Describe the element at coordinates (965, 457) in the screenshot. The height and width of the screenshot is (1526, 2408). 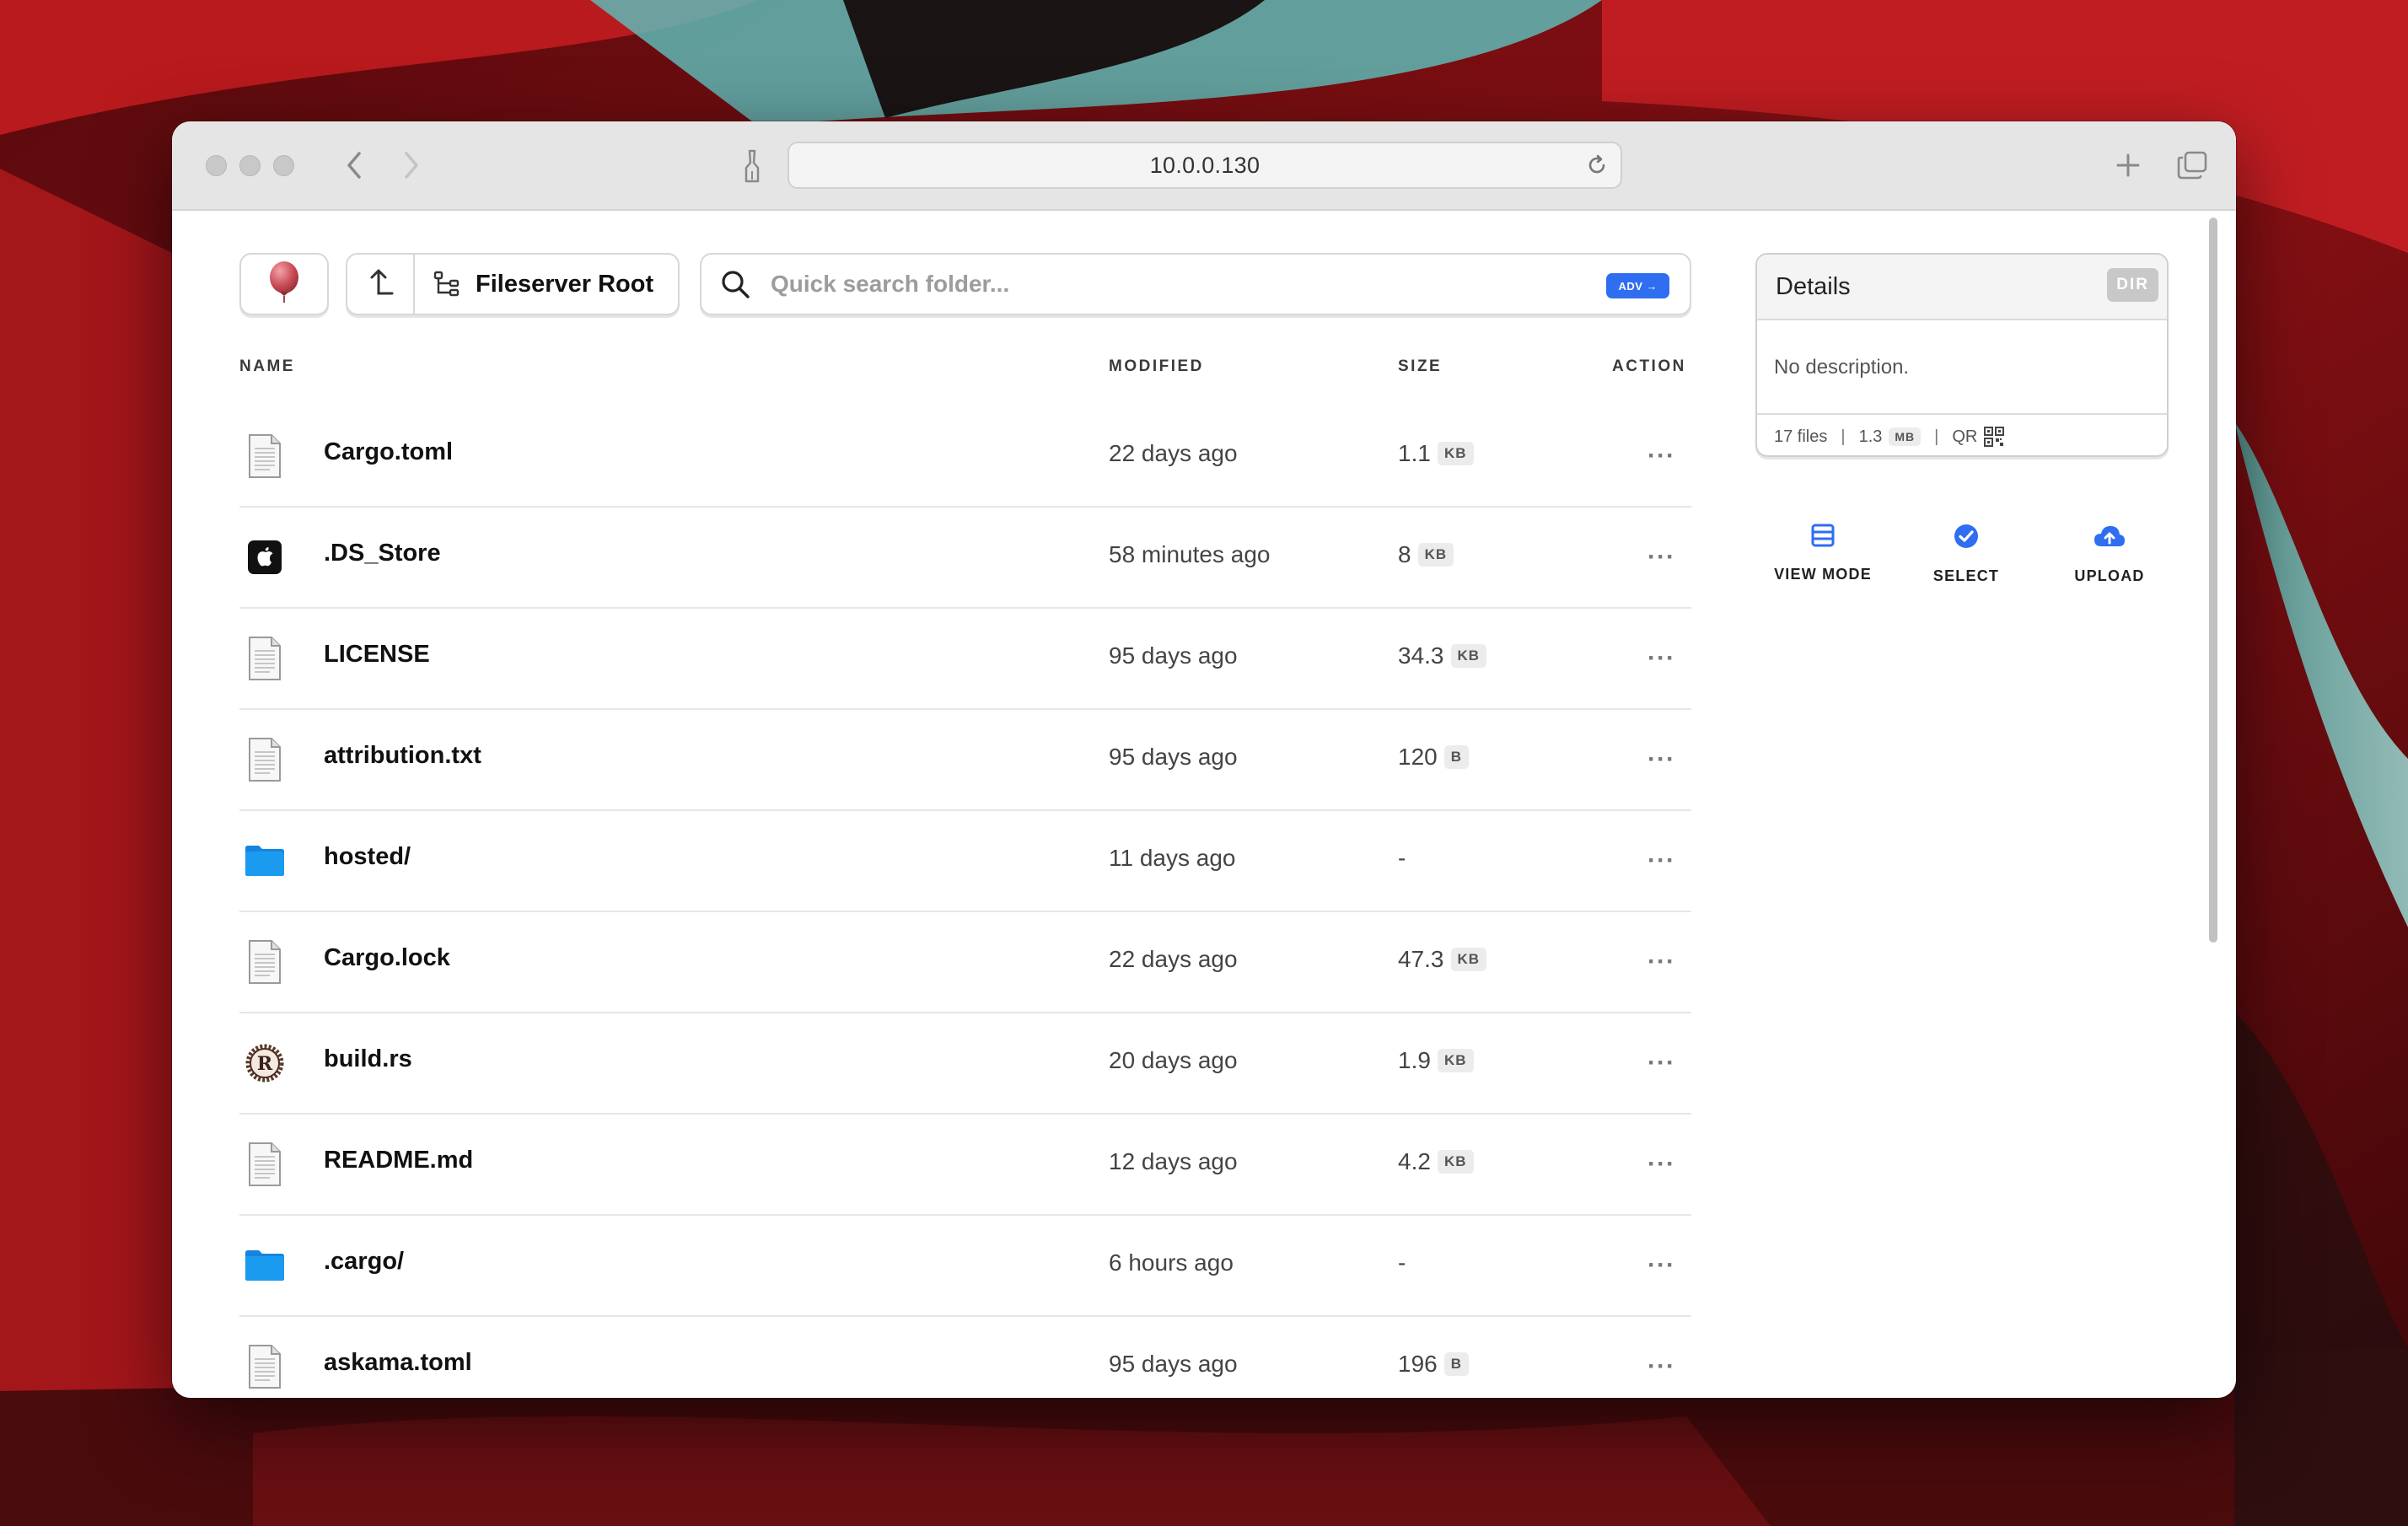
I see `table-row: Cargo.toml 22 days ago 1.1 KB ···` at that location.